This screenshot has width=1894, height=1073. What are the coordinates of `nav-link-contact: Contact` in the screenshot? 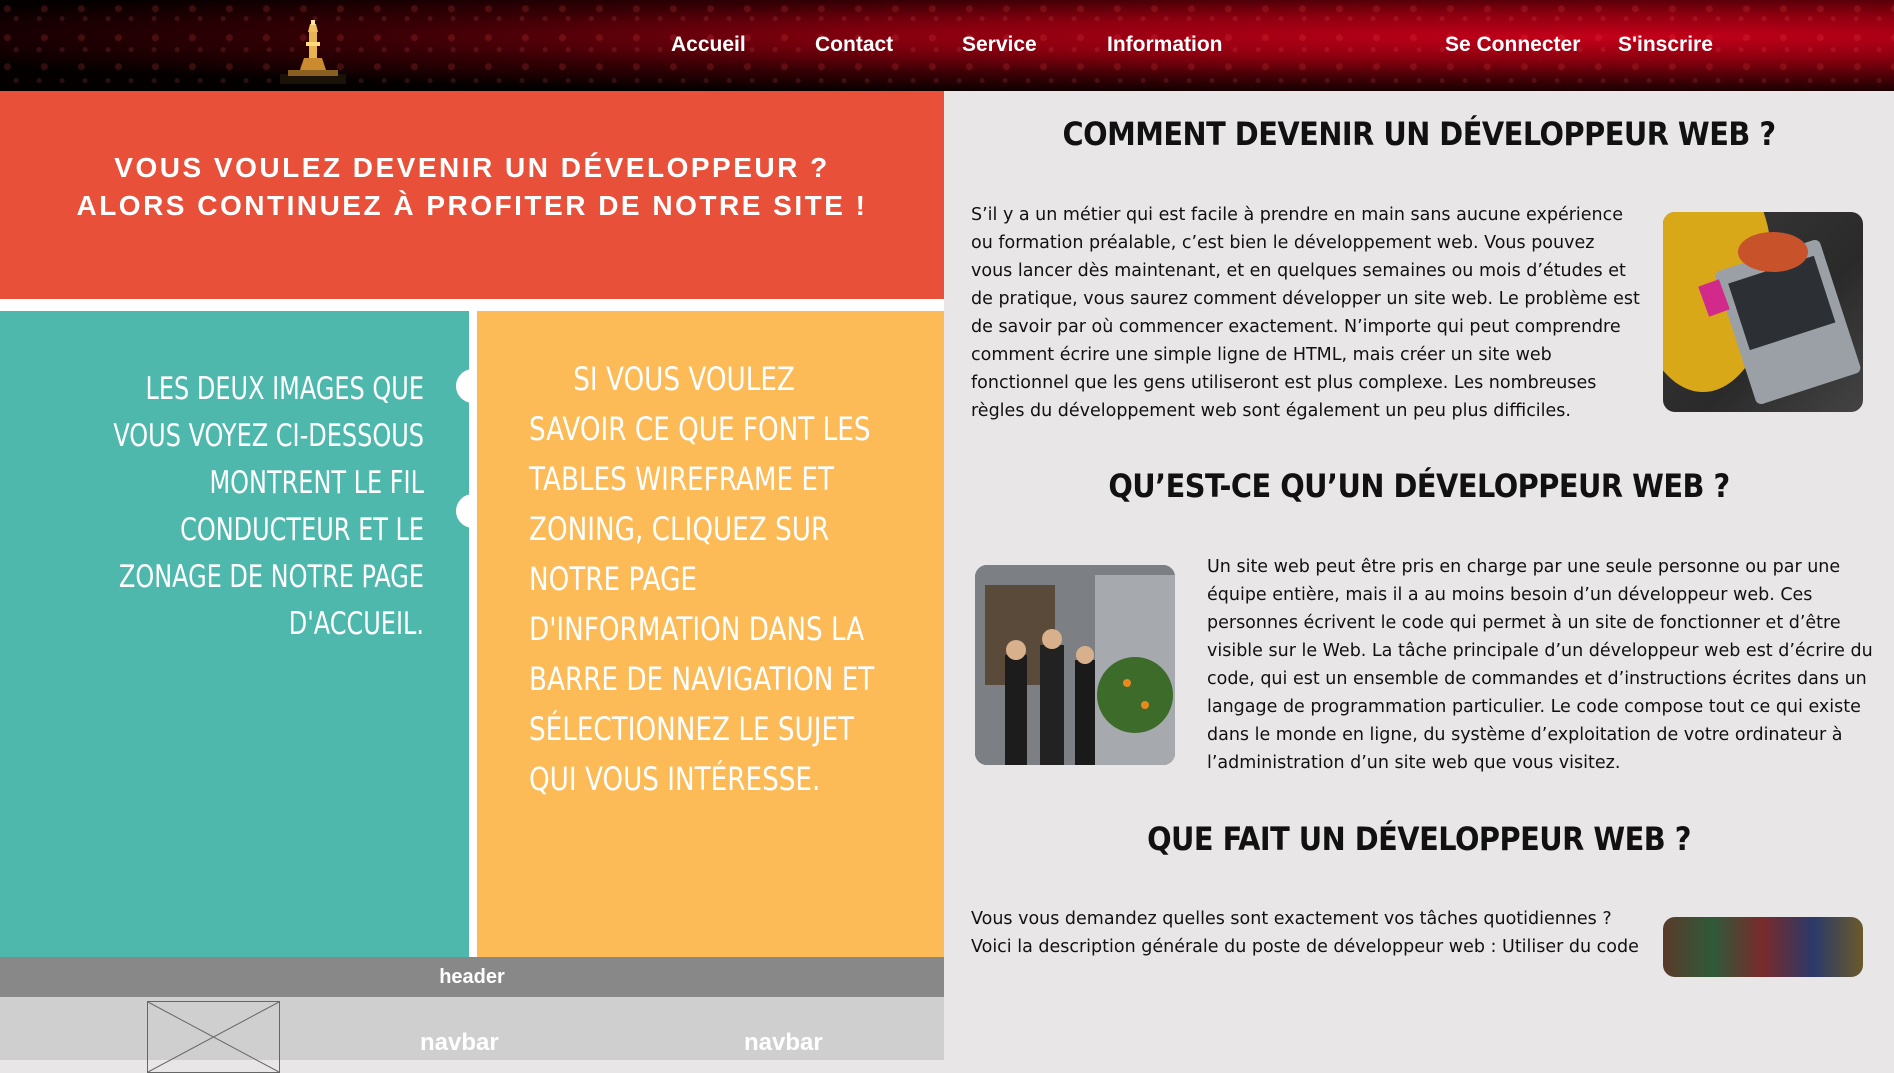 It's located at (854, 45).